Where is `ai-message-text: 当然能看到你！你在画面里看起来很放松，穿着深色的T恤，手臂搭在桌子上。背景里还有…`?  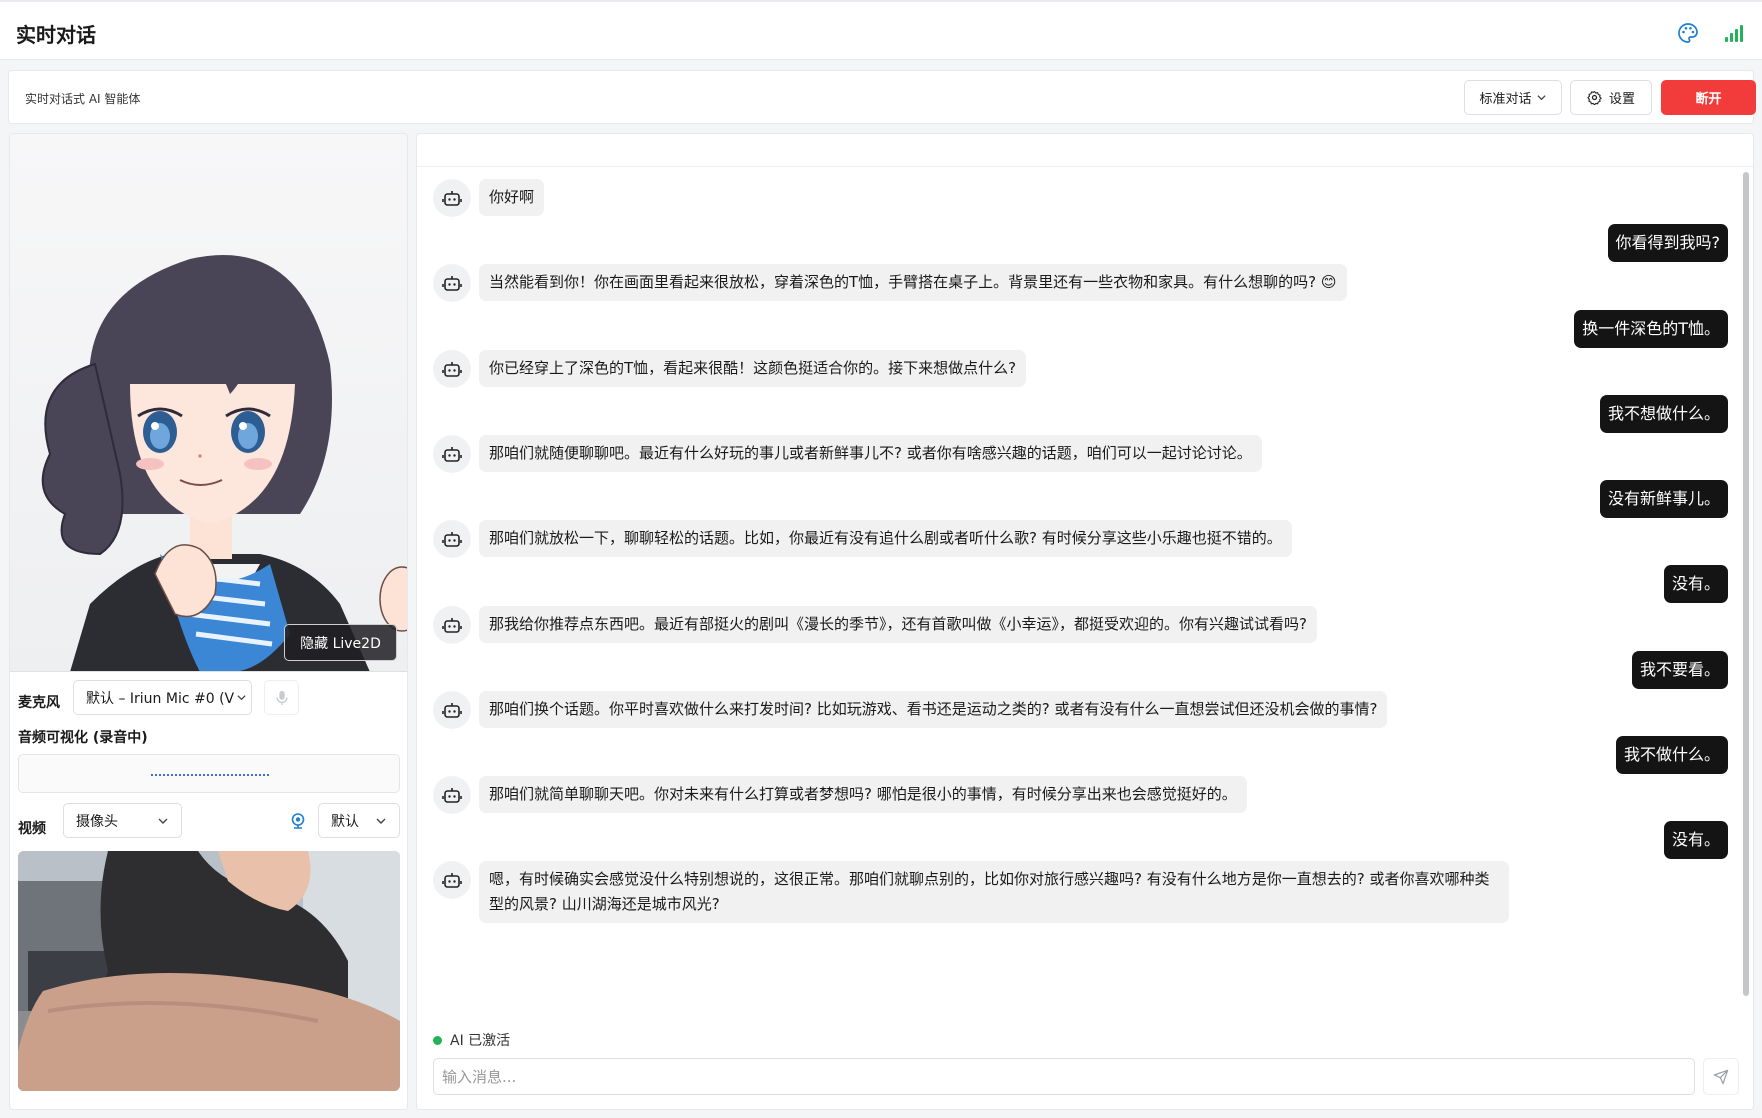
ai-message-text: 当然能看到你！你在画面里看起来很放松，穿着深色的T恤，手臂搭在桌子上。背景里还有… is located at coordinates (913, 282).